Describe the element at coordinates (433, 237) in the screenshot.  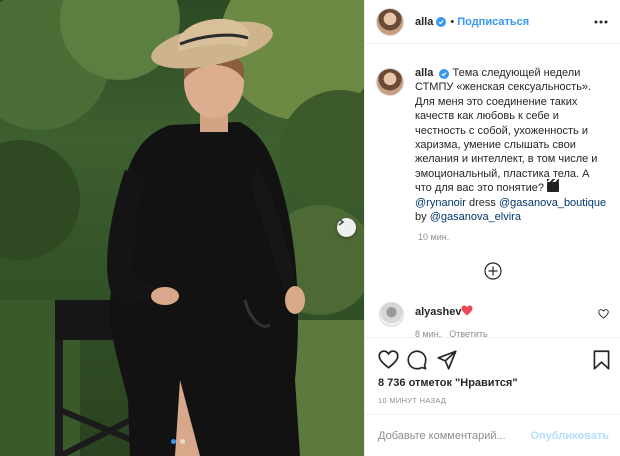
I see `caption-timestamp: 10 мин.` at that location.